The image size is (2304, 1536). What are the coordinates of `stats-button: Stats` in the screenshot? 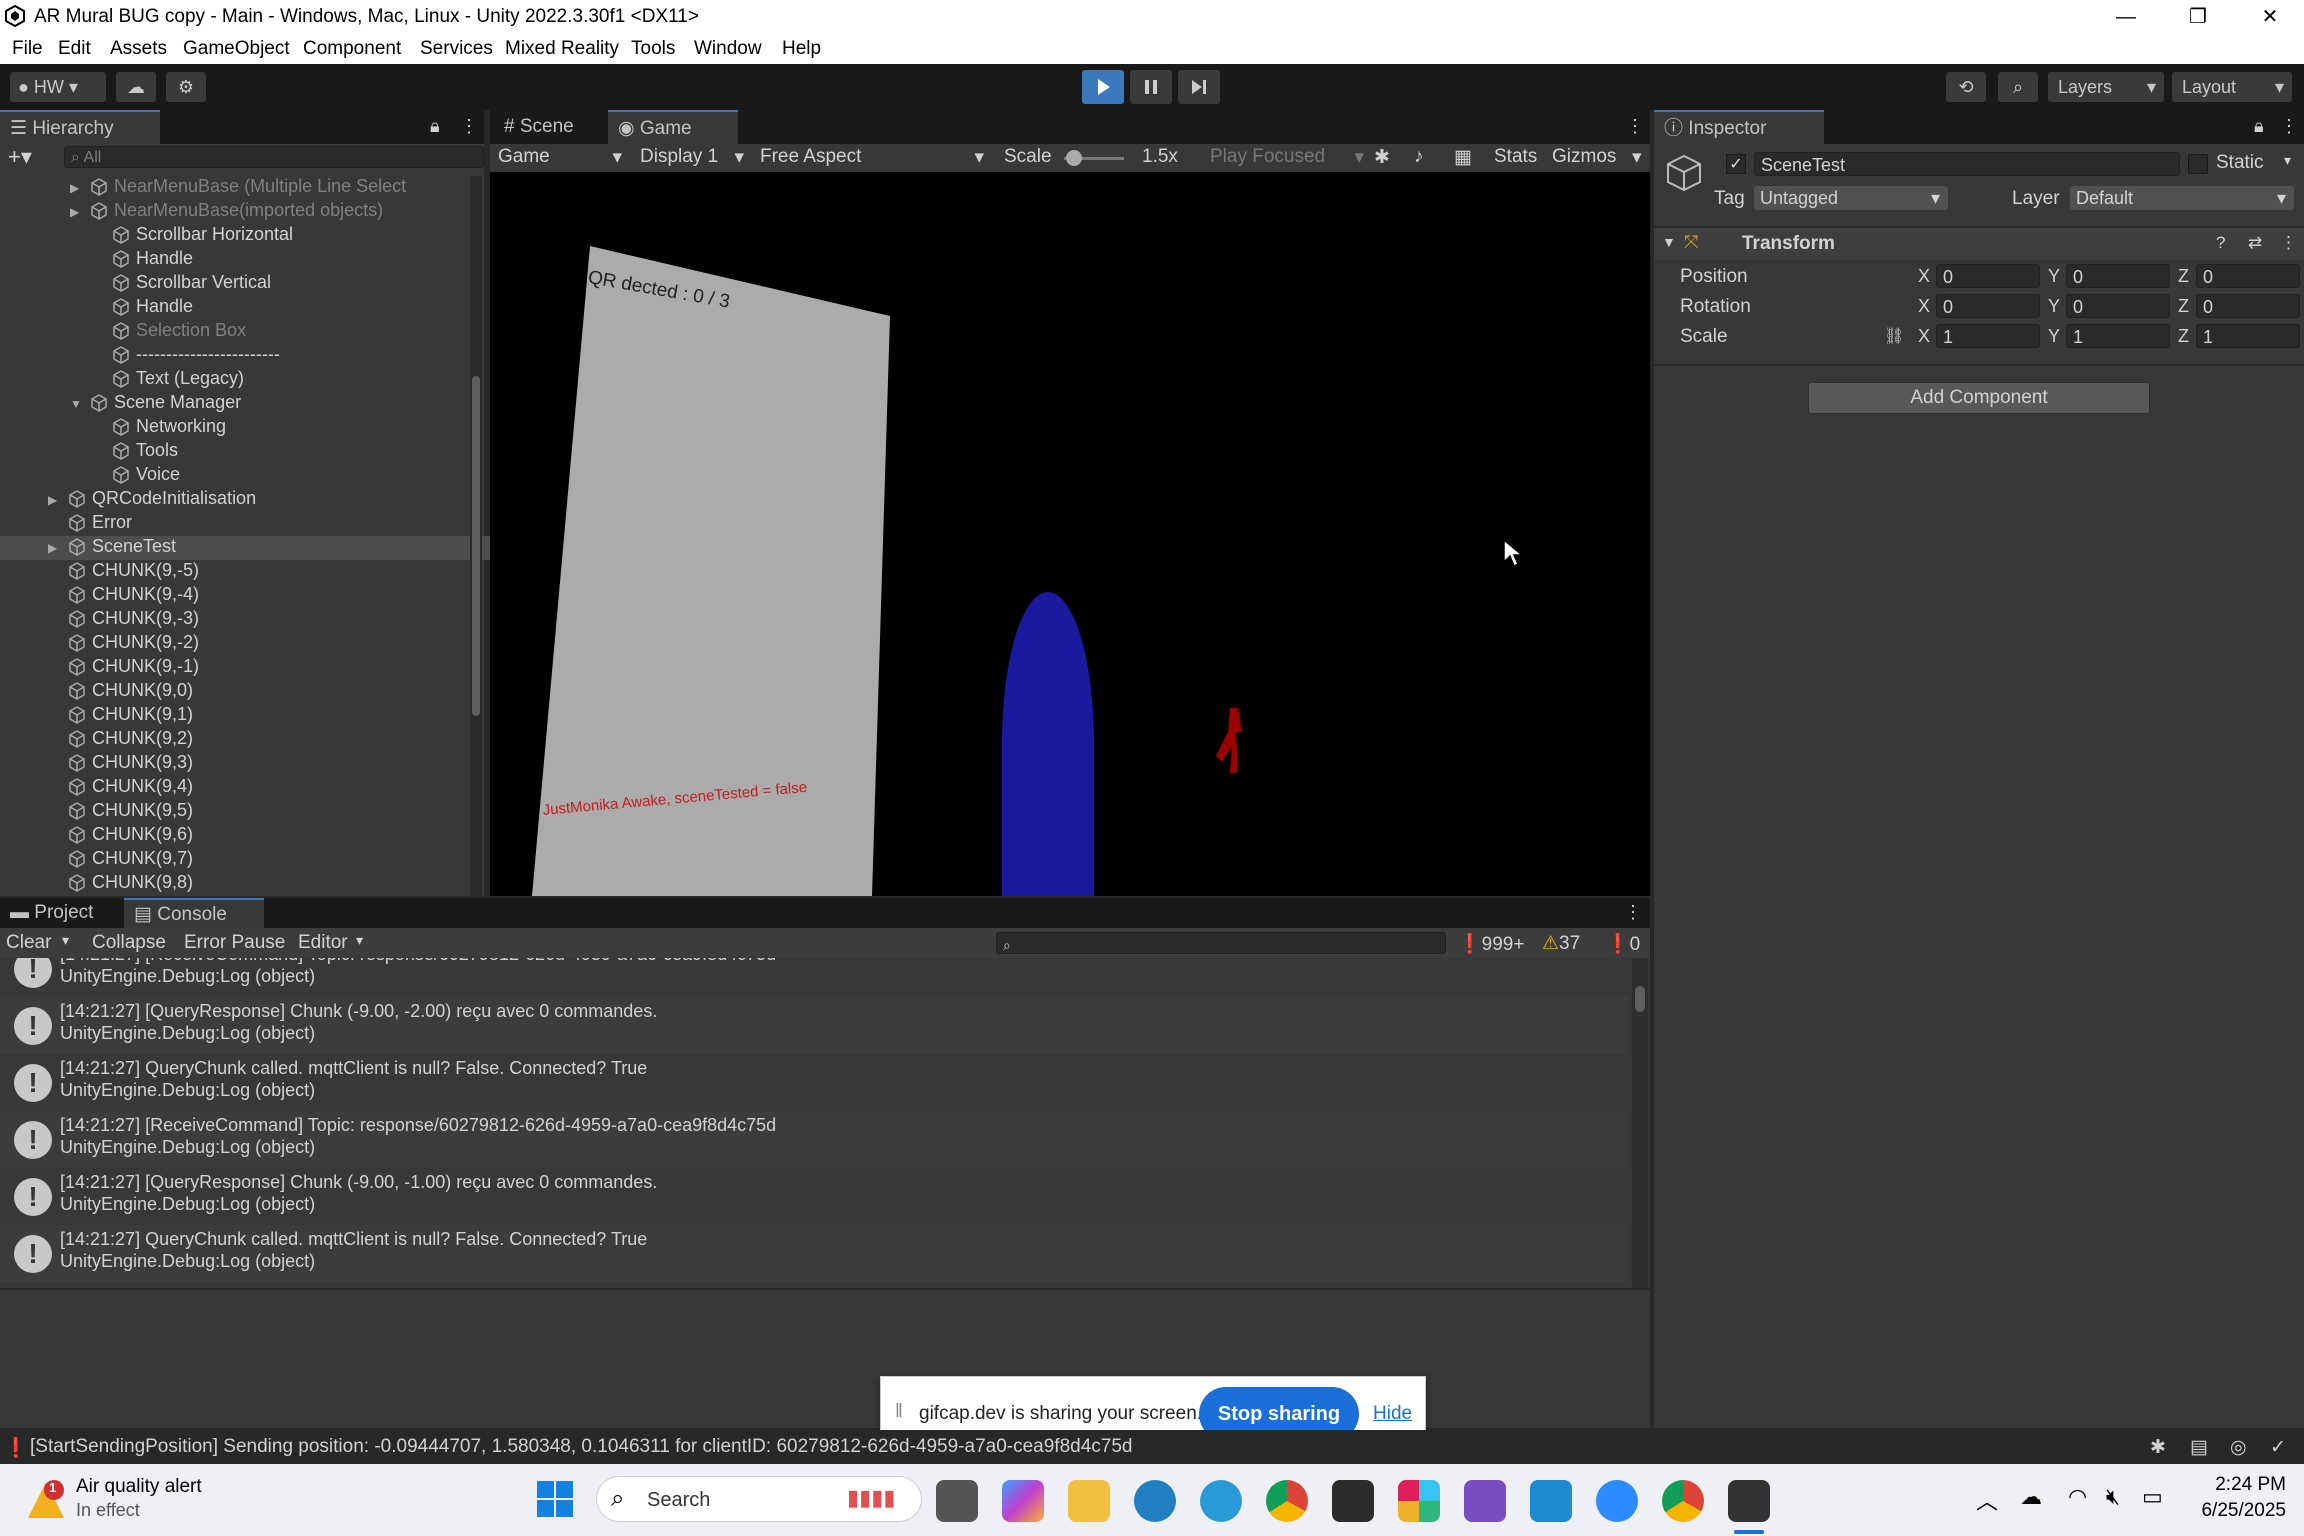 It's located at (1515, 157).